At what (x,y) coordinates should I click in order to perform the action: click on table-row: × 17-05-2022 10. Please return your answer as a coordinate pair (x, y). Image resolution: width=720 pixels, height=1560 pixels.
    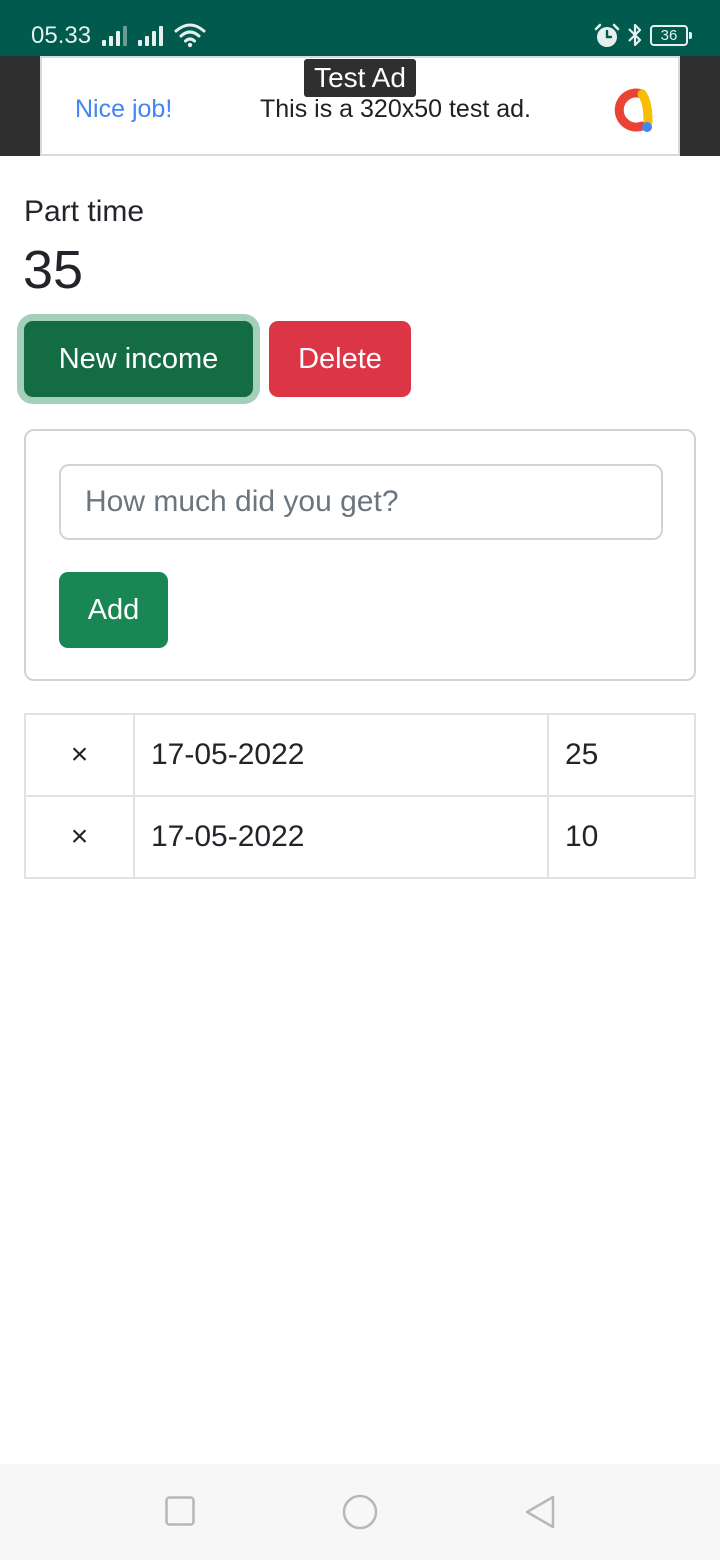
    Looking at the image, I should click on (360, 837).